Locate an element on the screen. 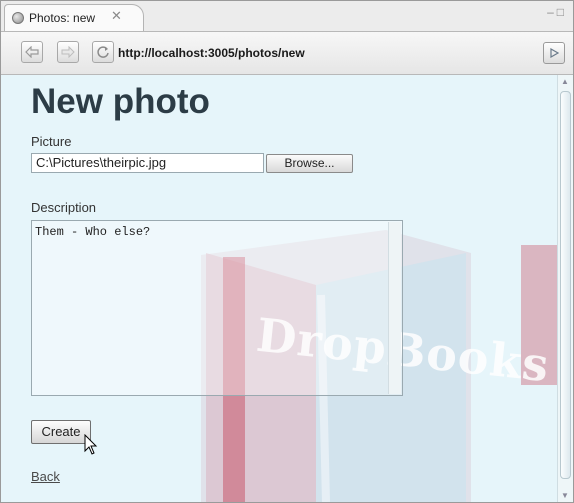  mouse-pointer-icon is located at coordinates (91, 444).